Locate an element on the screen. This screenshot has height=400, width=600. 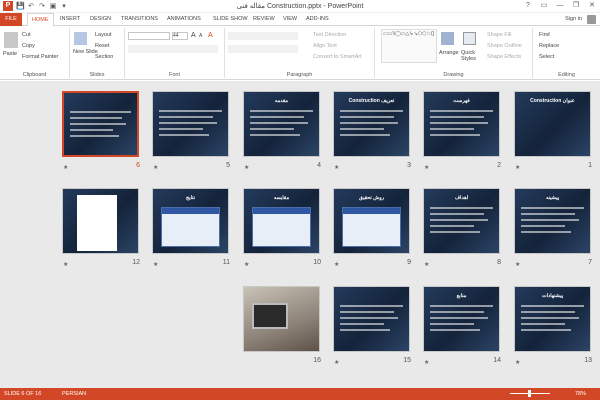
slide-title: مقایسه is located at coordinates (281, 198).